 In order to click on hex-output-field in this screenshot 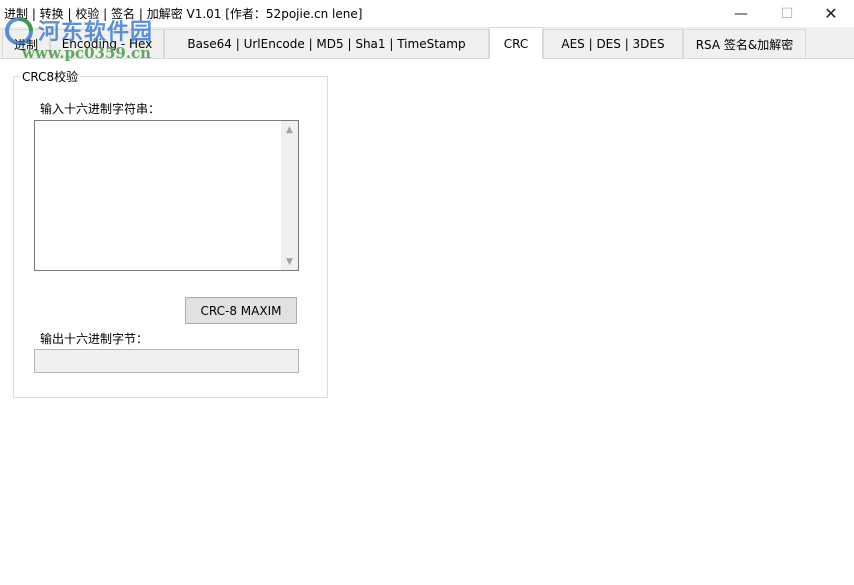, I will do `click(166, 361)`.